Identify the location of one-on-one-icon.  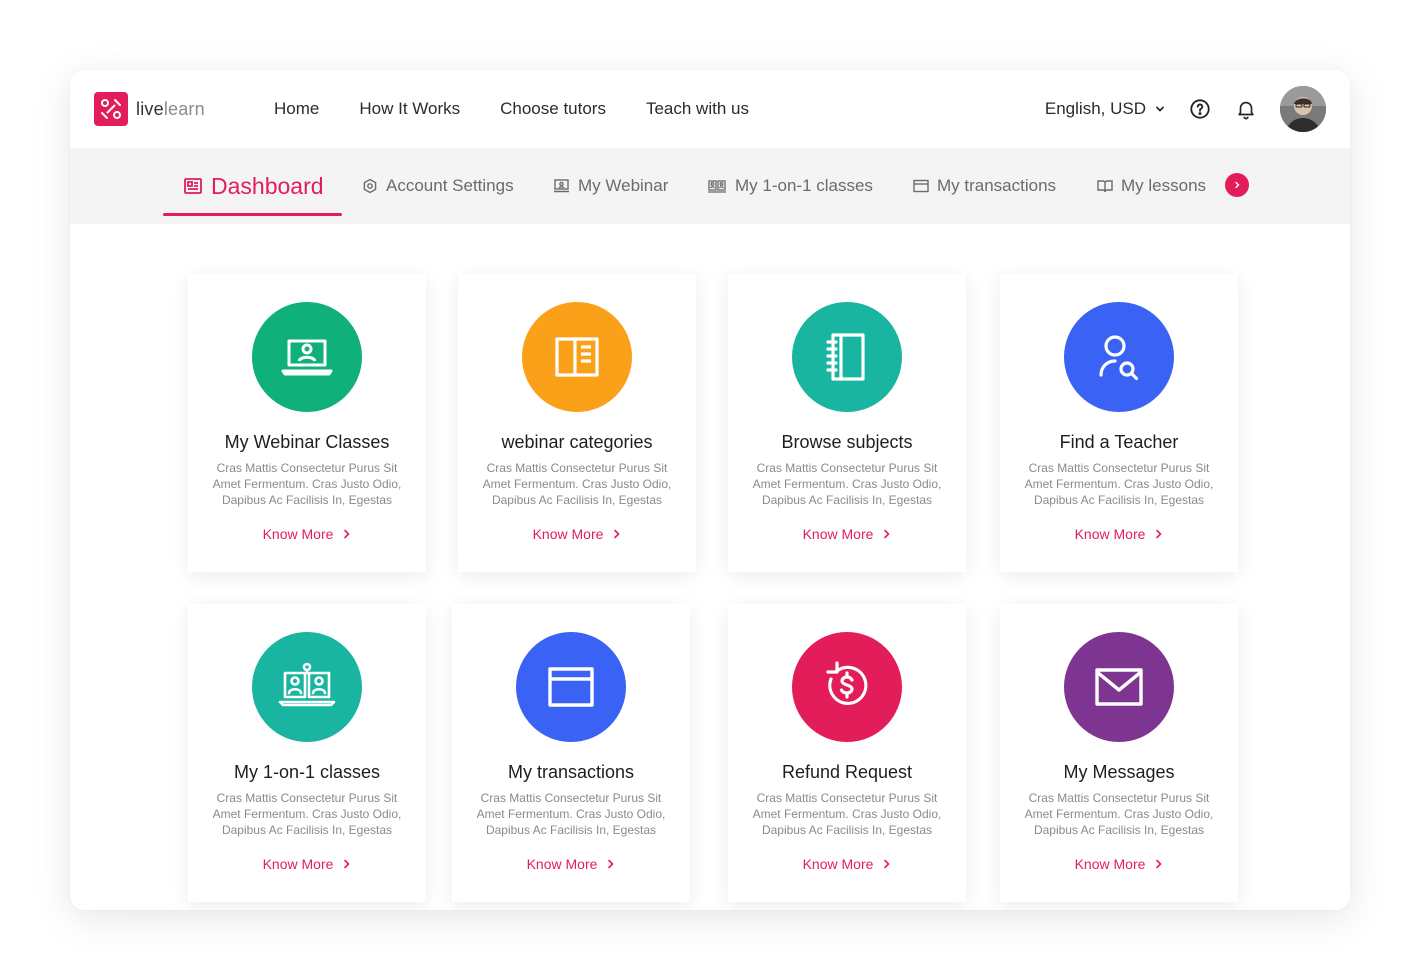
(307, 684).